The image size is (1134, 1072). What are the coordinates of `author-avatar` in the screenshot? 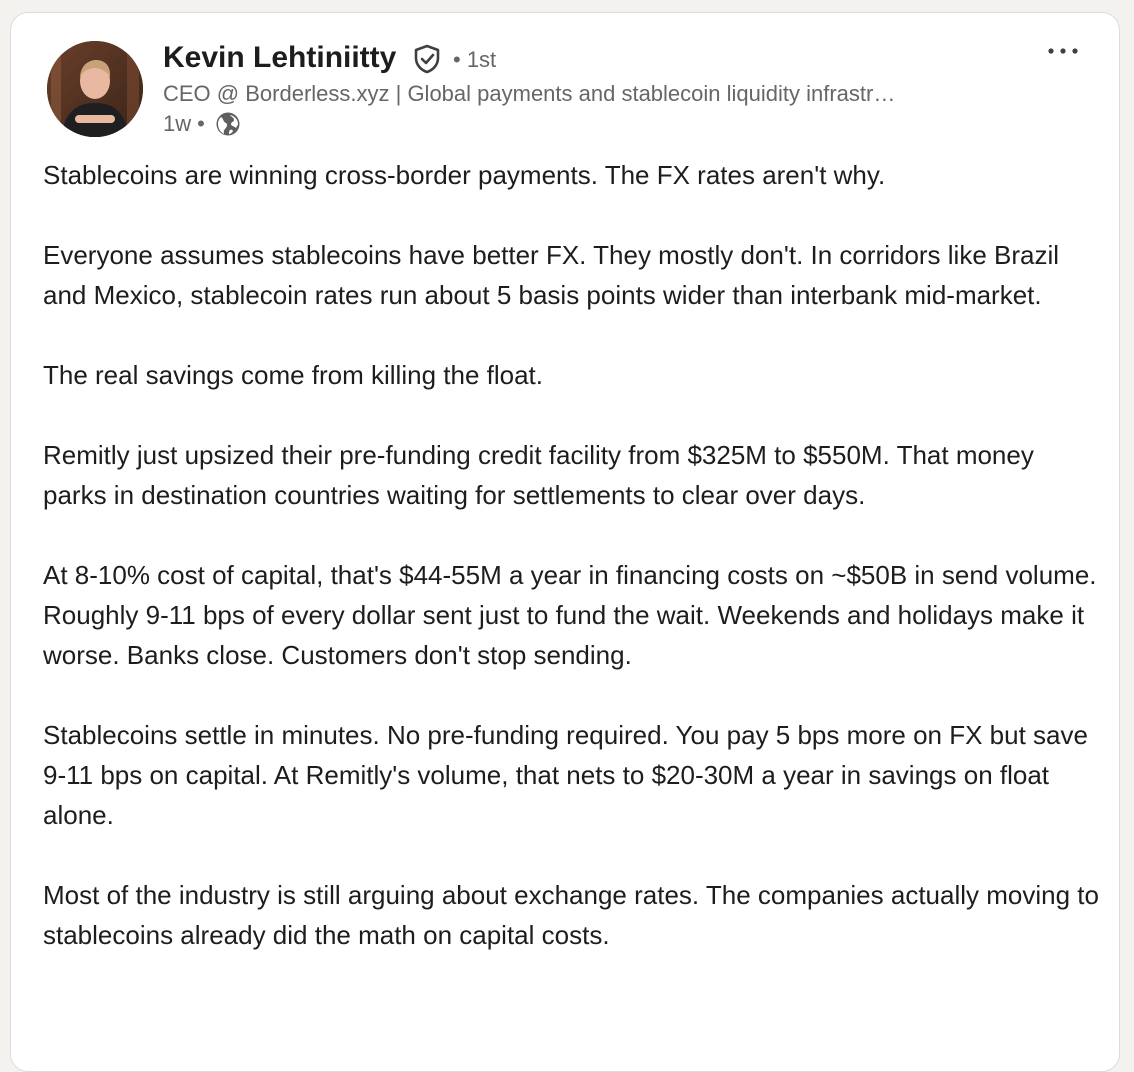 It's located at (95, 89).